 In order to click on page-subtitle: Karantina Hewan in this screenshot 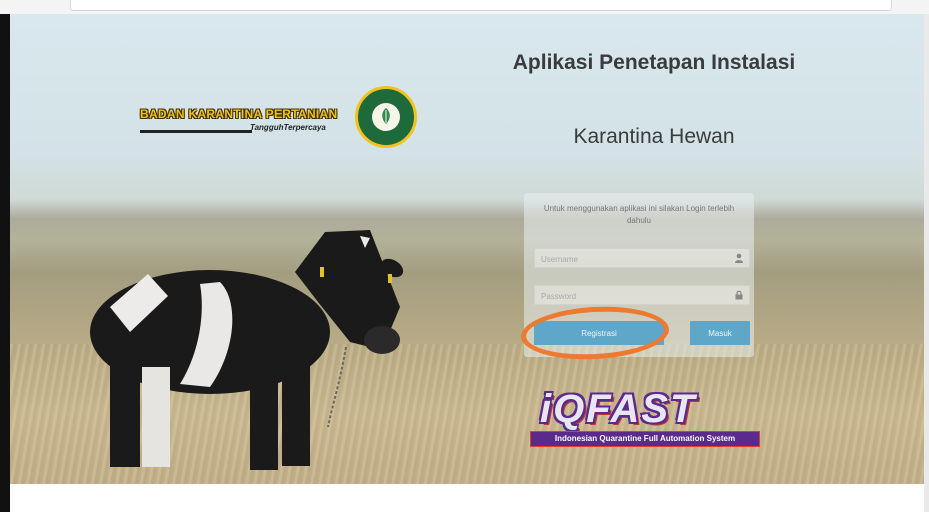, I will do `click(654, 136)`.